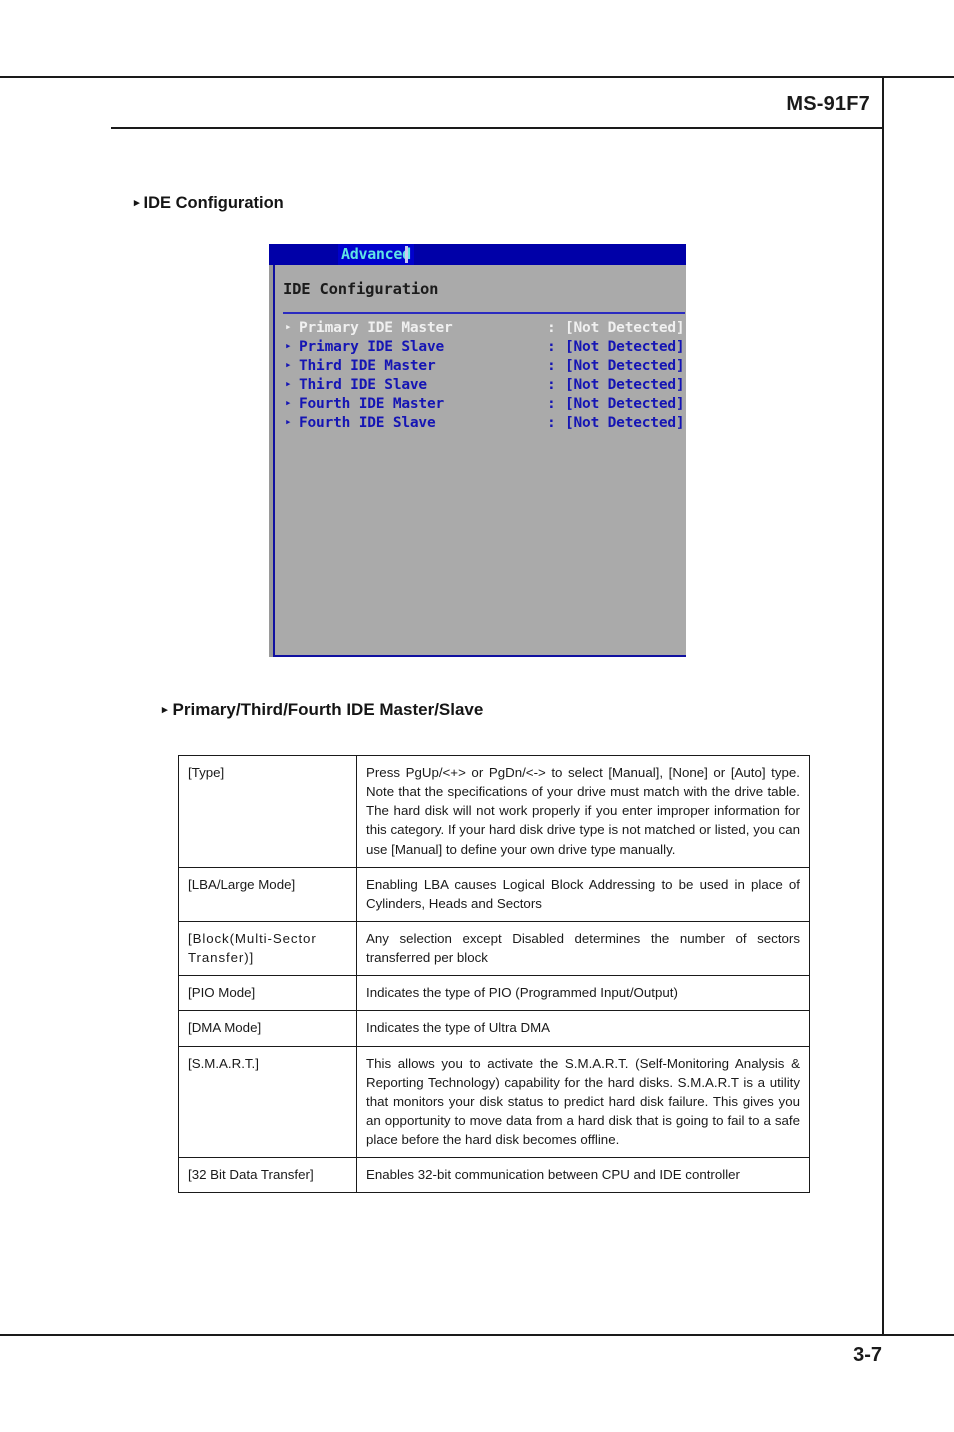 The height and width of the screenshot is (1432, 954). Describe the element at coordinates (267, 1028) in the screenshot. I see `table-cell-key: [DMA Mode]` at that location.